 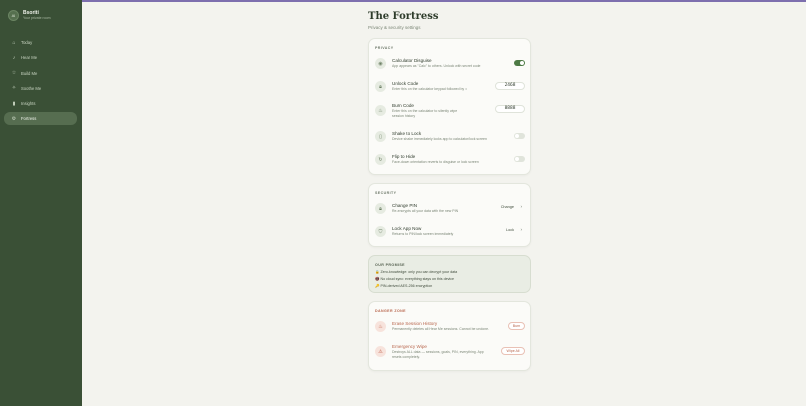 What do you see at coordinates (404, 156) in the screenshot?
I see `setting-title: Flip to Hide` at bounding box center [404, 156].